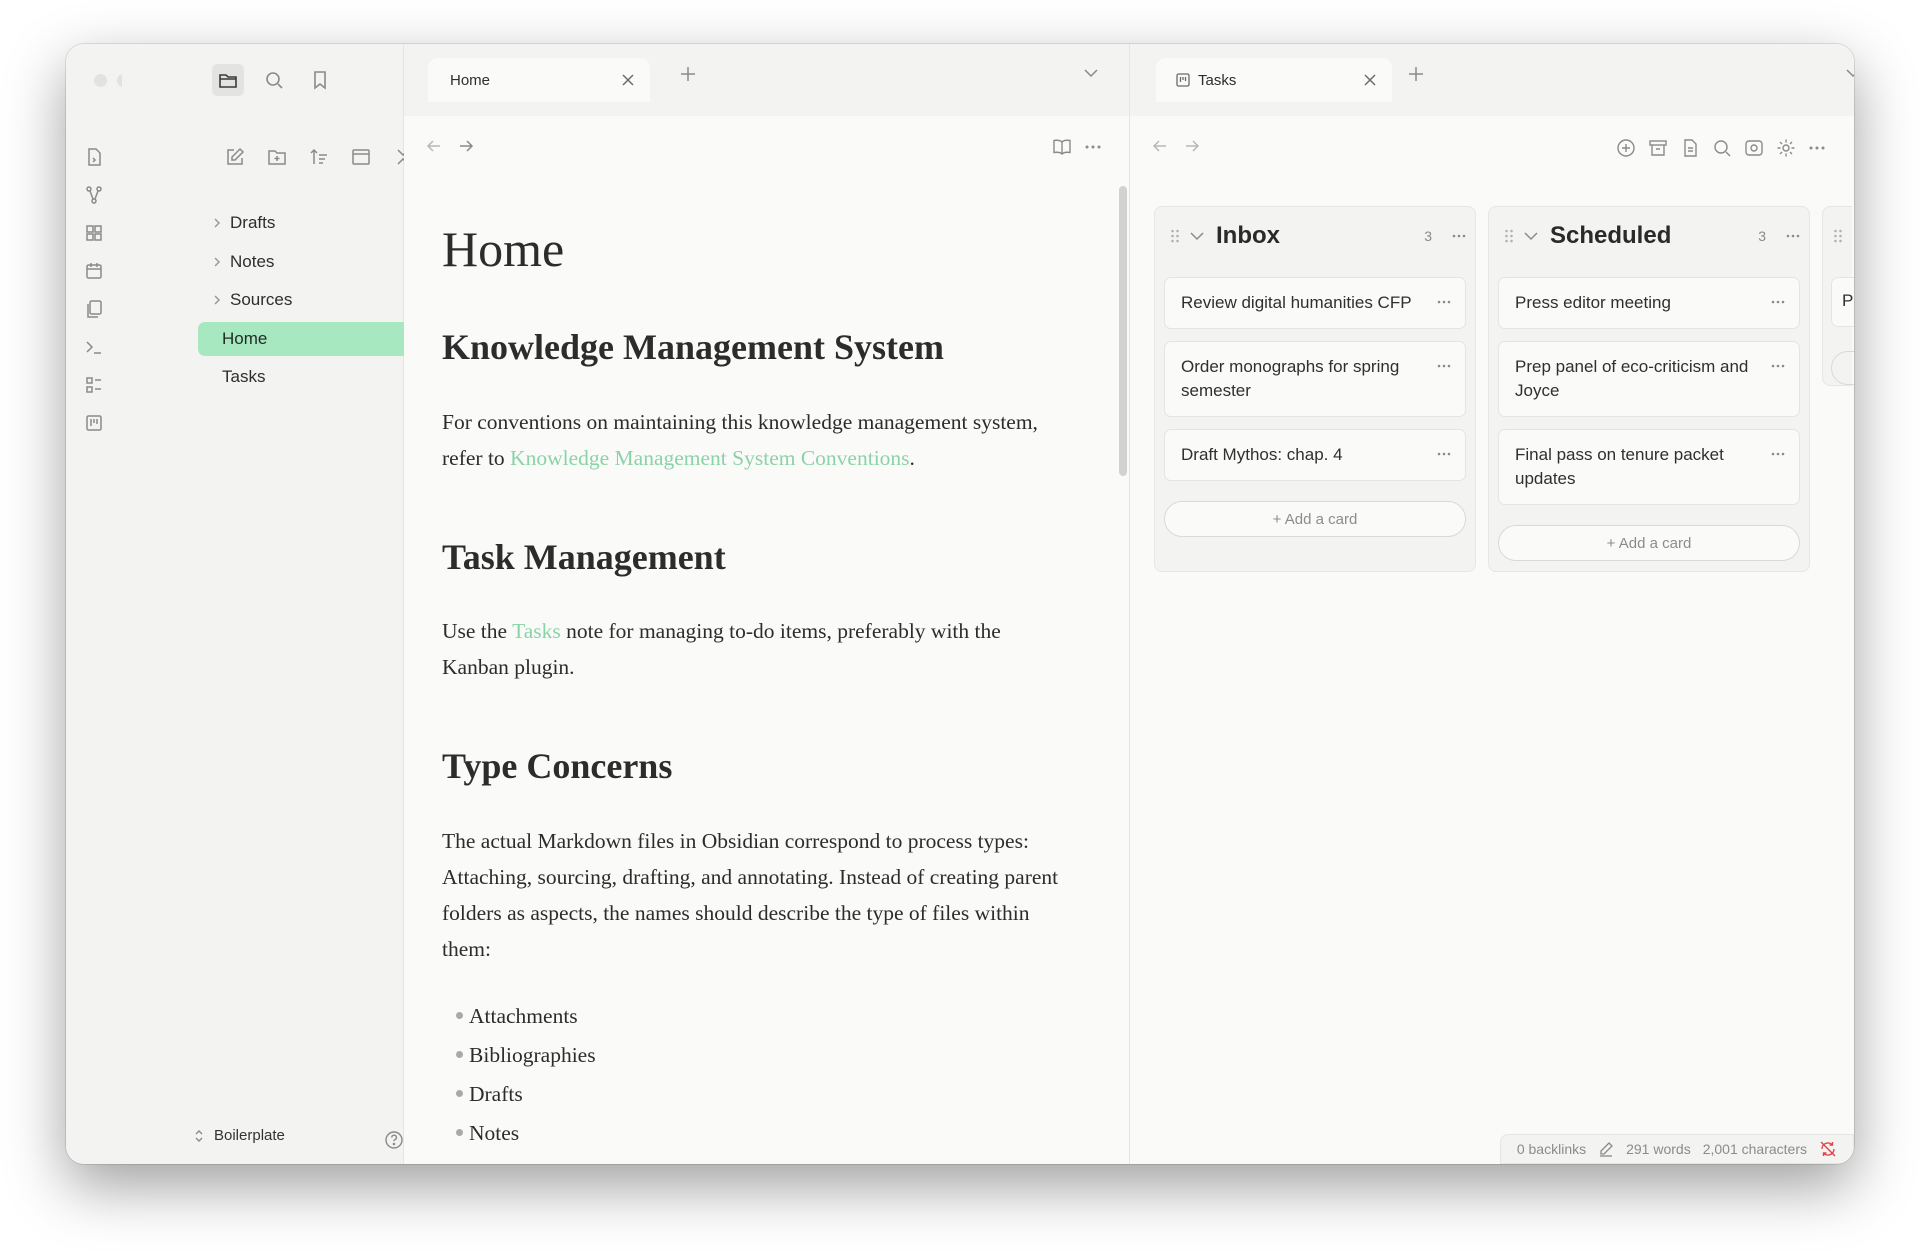 This screenshot has width=1920, height=1253. I want to click on list-item-text: Bibliographies, so click(532, 1054).